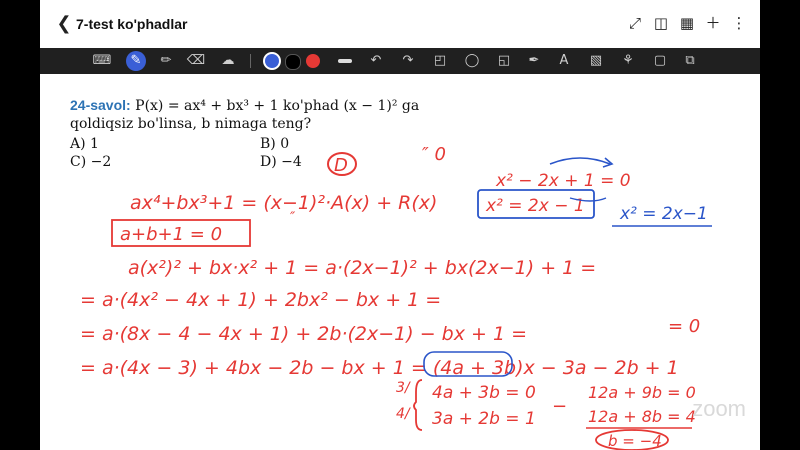 This screenshot has width=800, height=450. What do you see at coordinates (580, 161) in the screenshot?
I see `blue-arrow-curve` at bounding box center [580, 161].